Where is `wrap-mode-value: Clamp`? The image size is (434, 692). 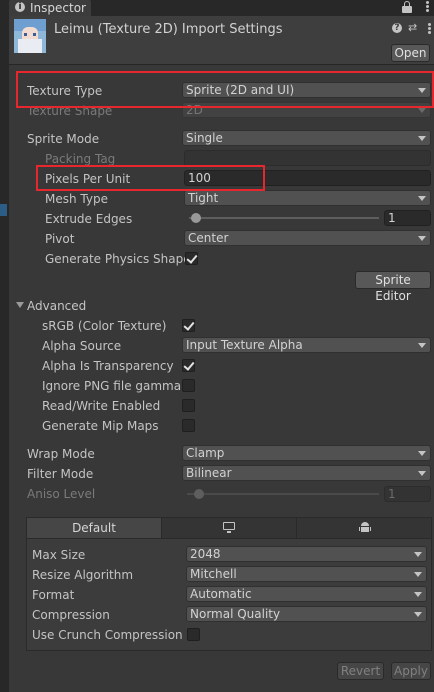
wrap-mode-value: Clamp is located at coordinates (205, 453).